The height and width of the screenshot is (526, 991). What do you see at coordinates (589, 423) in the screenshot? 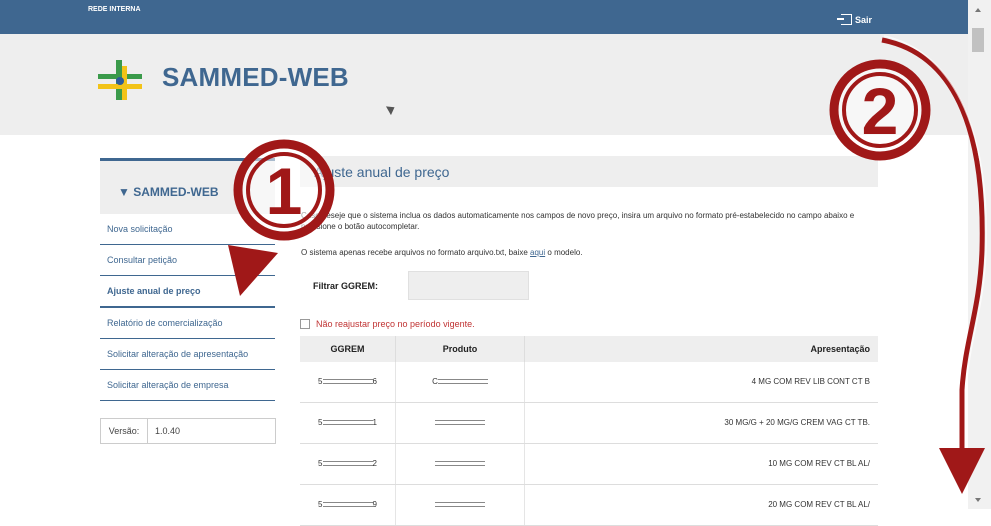
I see `table-row: 51 30 MG/G + 20 MG/G CREM VAG CT TB.` at bounding box center [589, 423].